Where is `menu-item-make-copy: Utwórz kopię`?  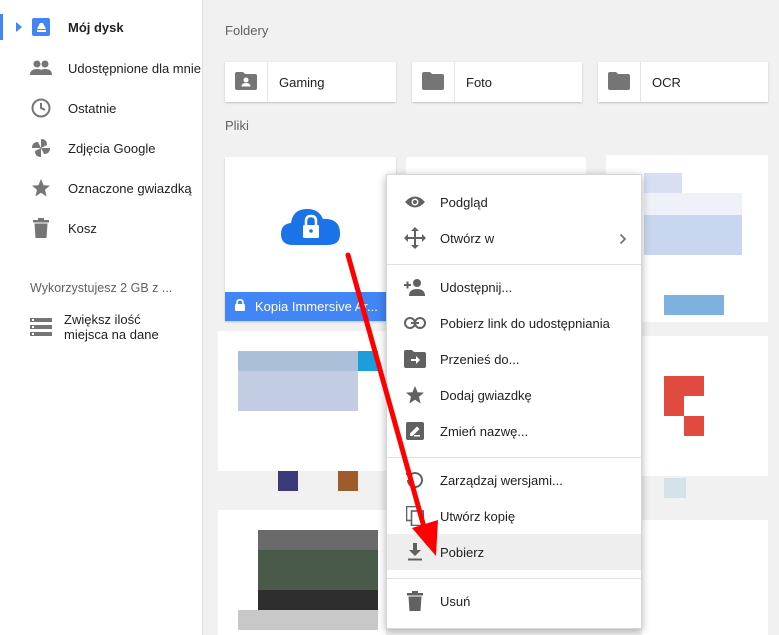
menu-item-make-copy: Utwórz kopię is located at coordinates (514, 516).